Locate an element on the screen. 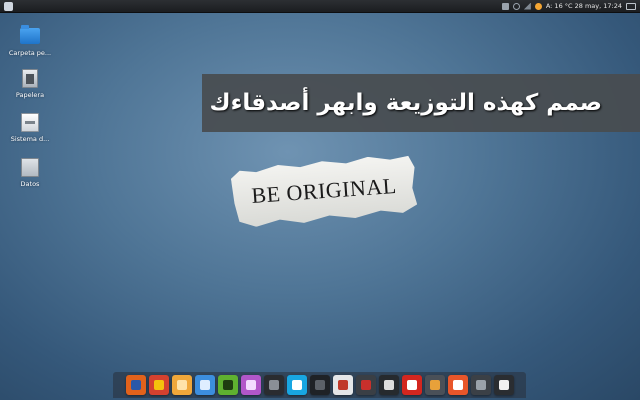 This screenshot has height=400, width=640. spotify-icon is located at coordinates (227, 385).